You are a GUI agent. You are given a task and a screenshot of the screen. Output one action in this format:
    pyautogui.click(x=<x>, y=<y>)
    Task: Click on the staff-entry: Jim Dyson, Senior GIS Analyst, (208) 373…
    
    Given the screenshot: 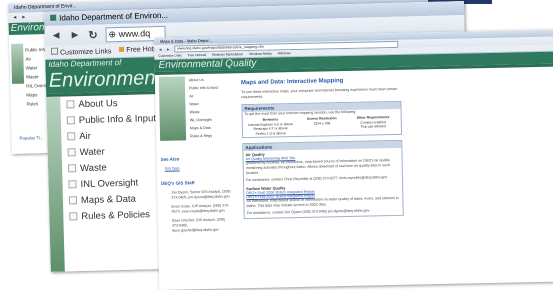 What is the action you would take?
    pyautogui.click(x=201, y=194)
    